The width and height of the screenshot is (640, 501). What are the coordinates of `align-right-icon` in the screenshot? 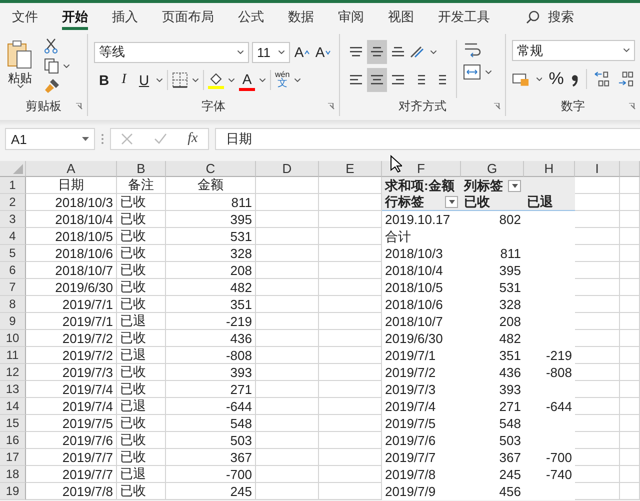 It's located at (398, 80).